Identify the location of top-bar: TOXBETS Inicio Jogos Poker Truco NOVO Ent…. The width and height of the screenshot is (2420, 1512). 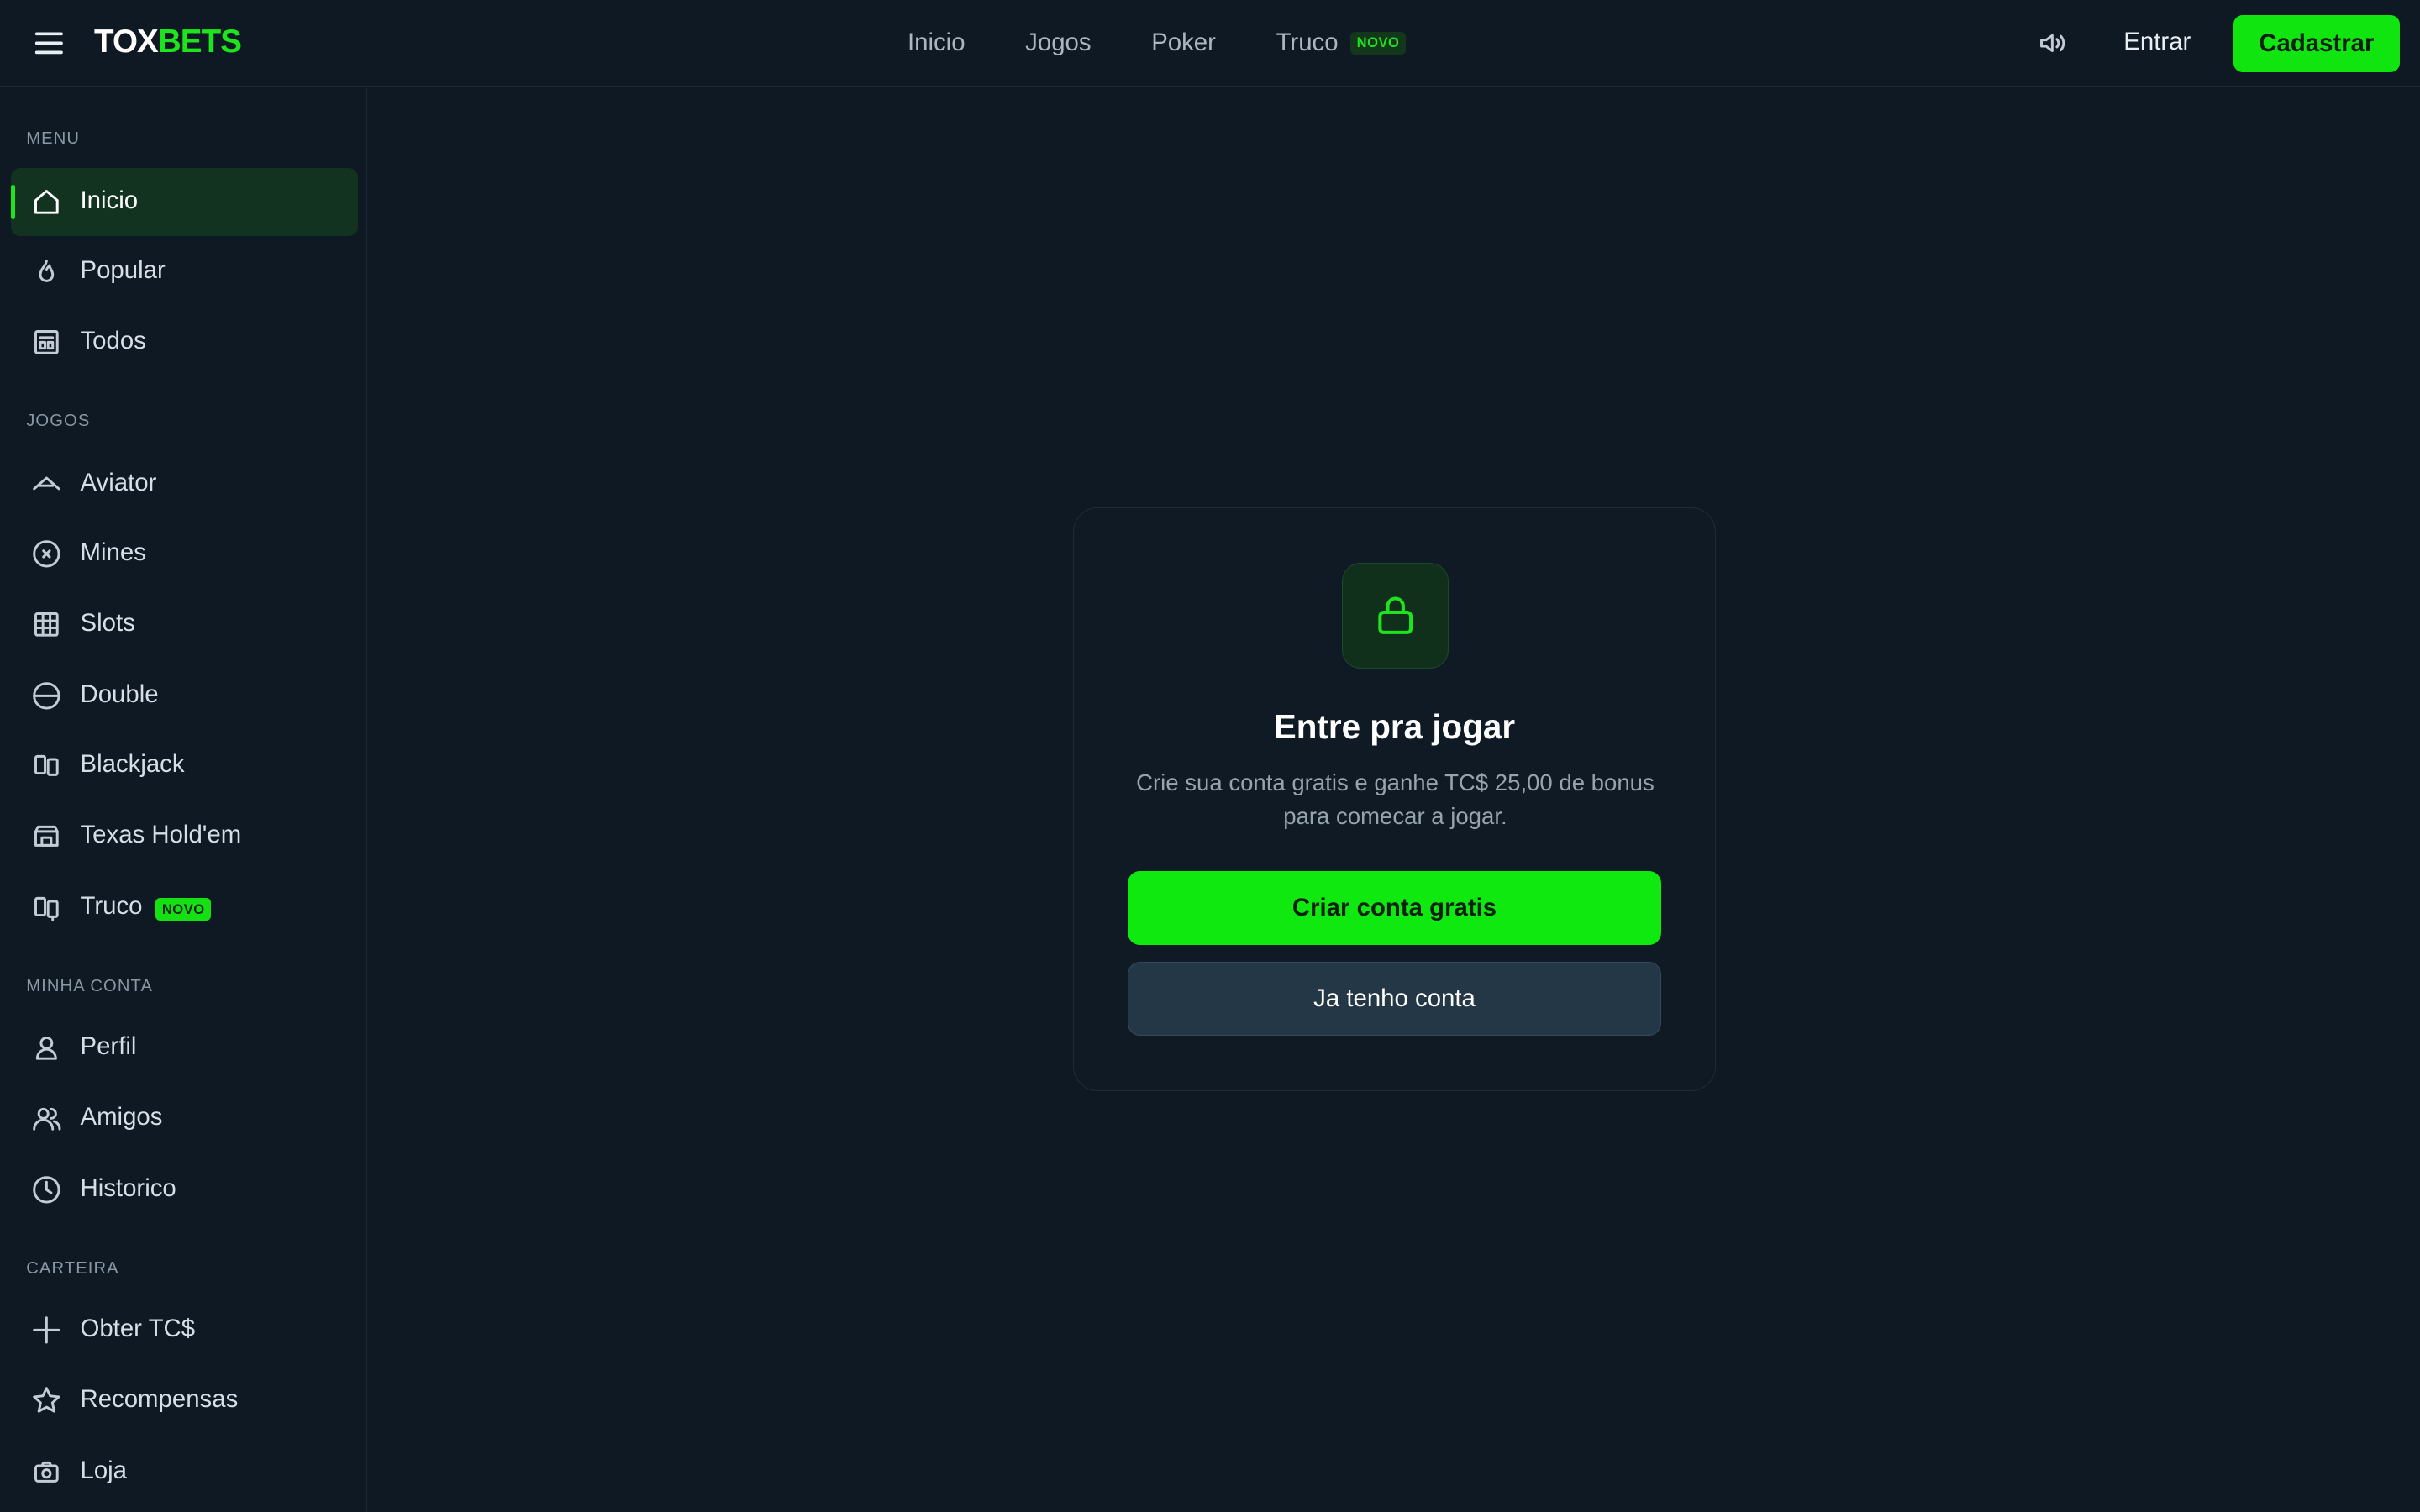
(1210, 43).